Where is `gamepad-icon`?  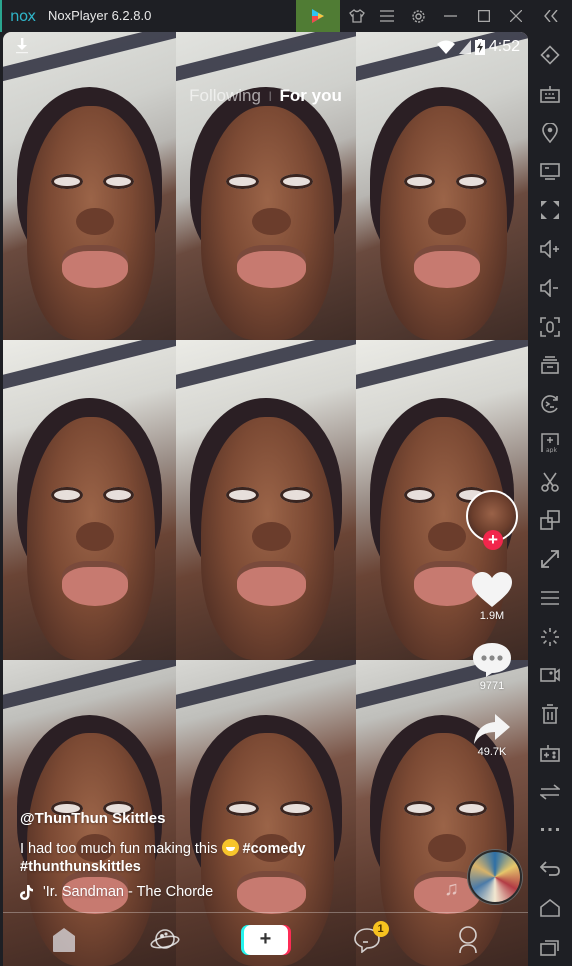 gamepad-icon is located at coordinates (550, 753).